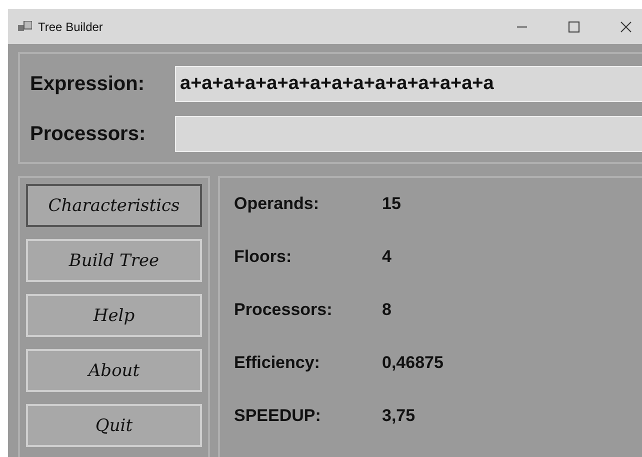  I want to click on stat-value: 3,75, so click(399, 416).